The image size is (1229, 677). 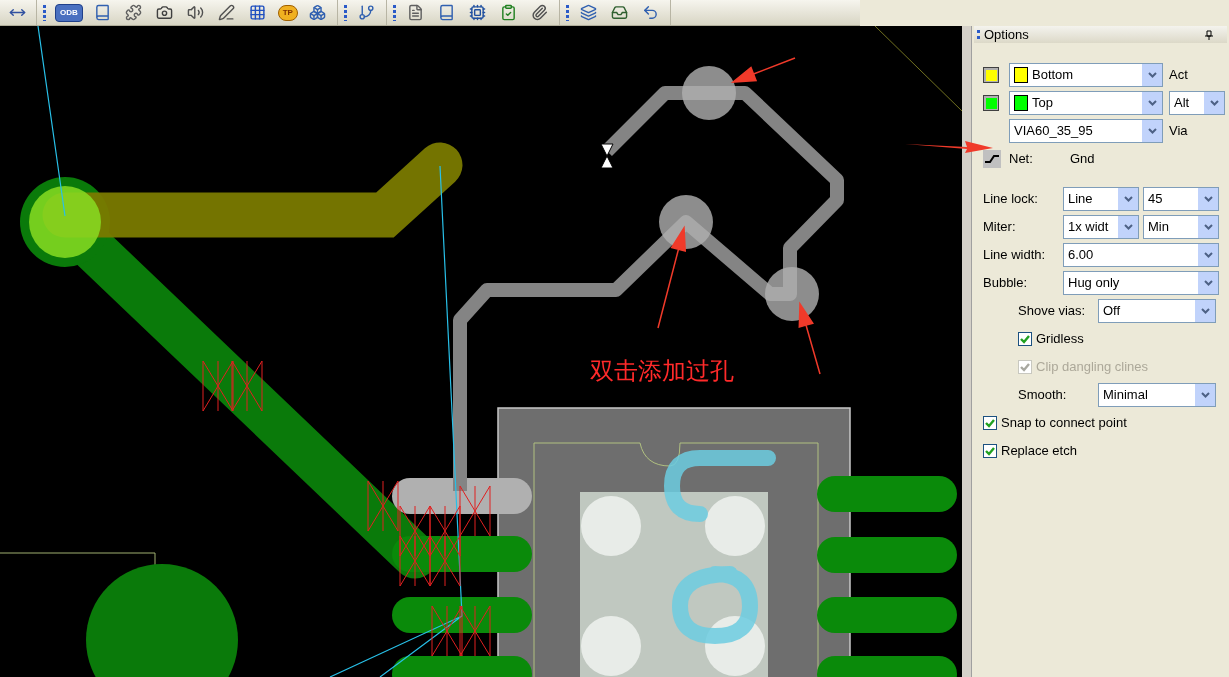 I want to click on via-label: Via, so click(x=1178, y=131).